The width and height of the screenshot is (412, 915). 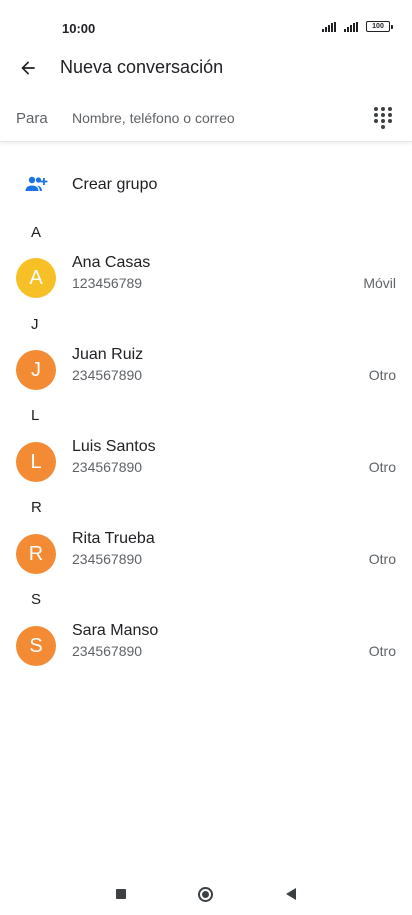 What do you see at coordinates (36, 232) in the screenshot?
I see `section-letter-a: A` at bounding box center [36, 232].